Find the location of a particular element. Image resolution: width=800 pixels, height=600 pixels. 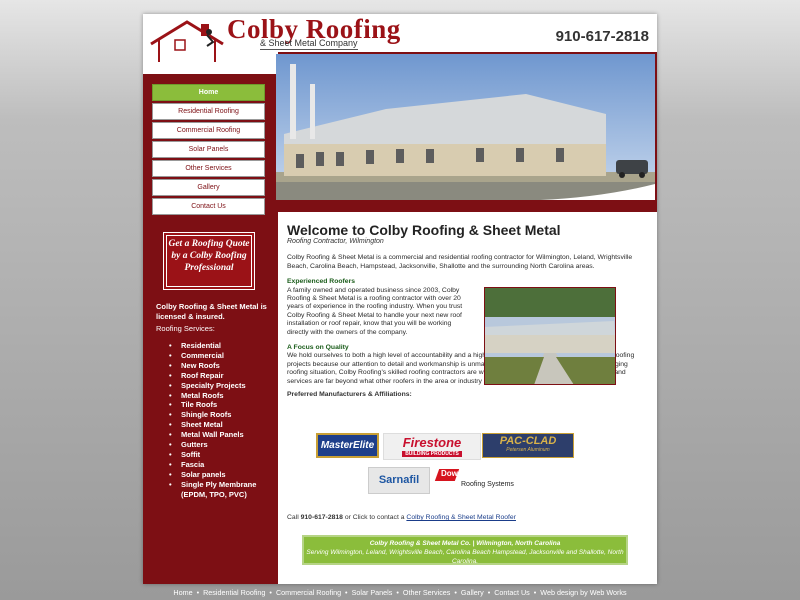

services-title: Roofing Services: is located at coordinates (185, 328).